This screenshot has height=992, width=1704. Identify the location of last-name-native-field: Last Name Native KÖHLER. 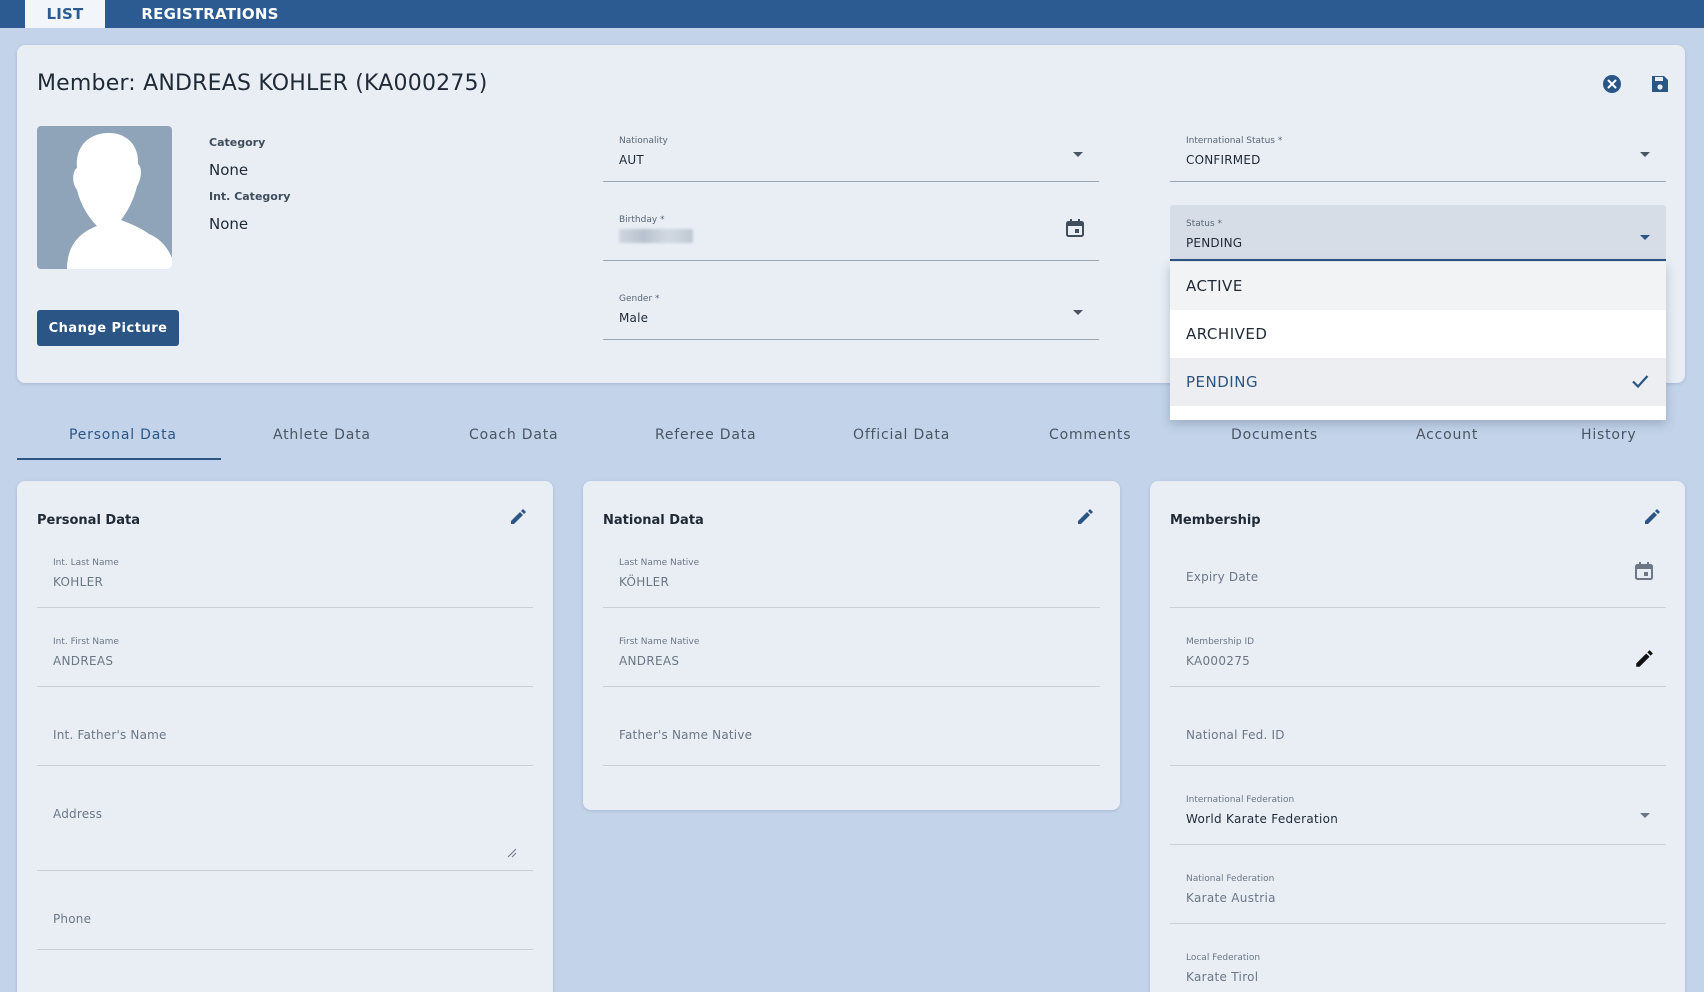
(851, 576).